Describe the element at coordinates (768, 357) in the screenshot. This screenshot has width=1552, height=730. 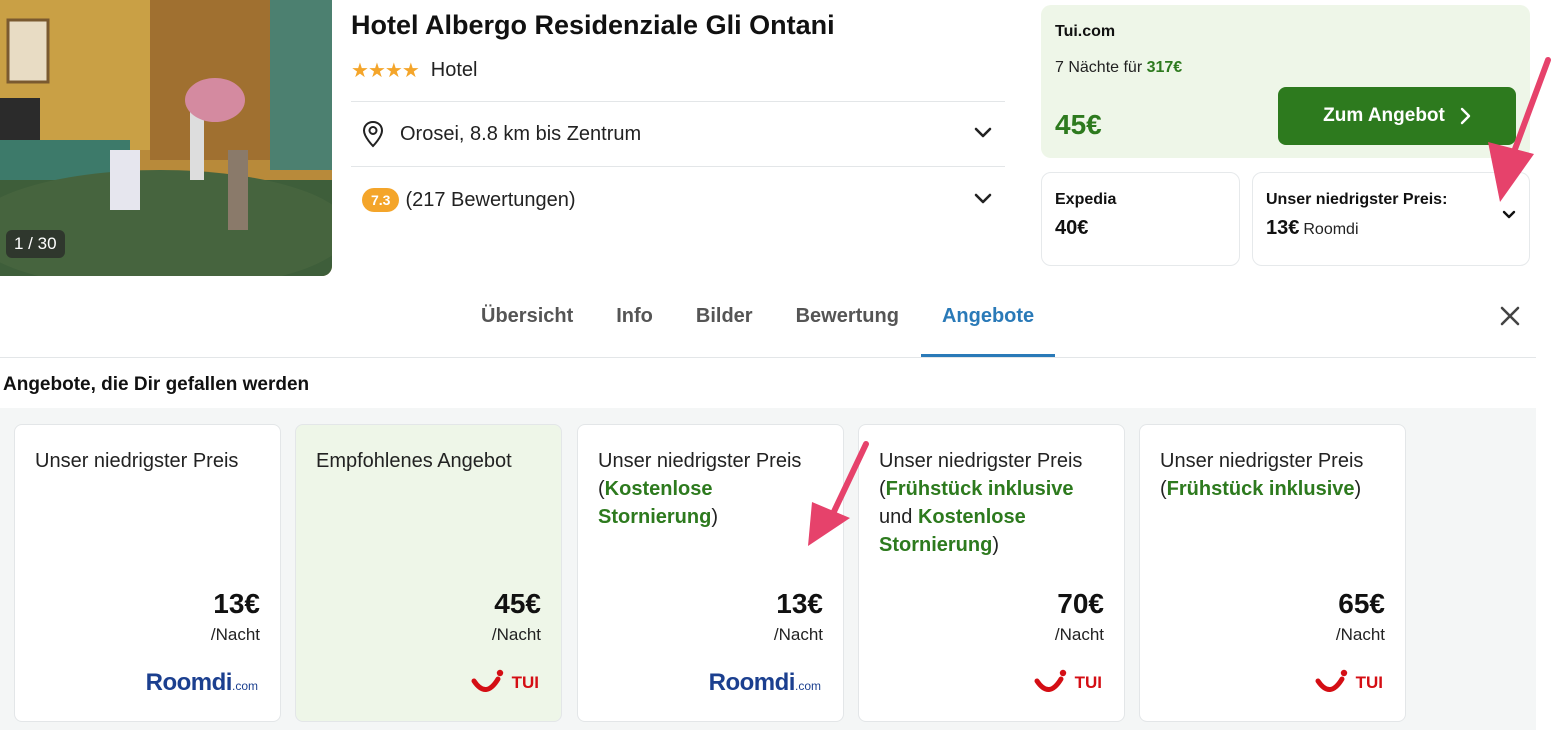
I see `tab-divider` at that location.